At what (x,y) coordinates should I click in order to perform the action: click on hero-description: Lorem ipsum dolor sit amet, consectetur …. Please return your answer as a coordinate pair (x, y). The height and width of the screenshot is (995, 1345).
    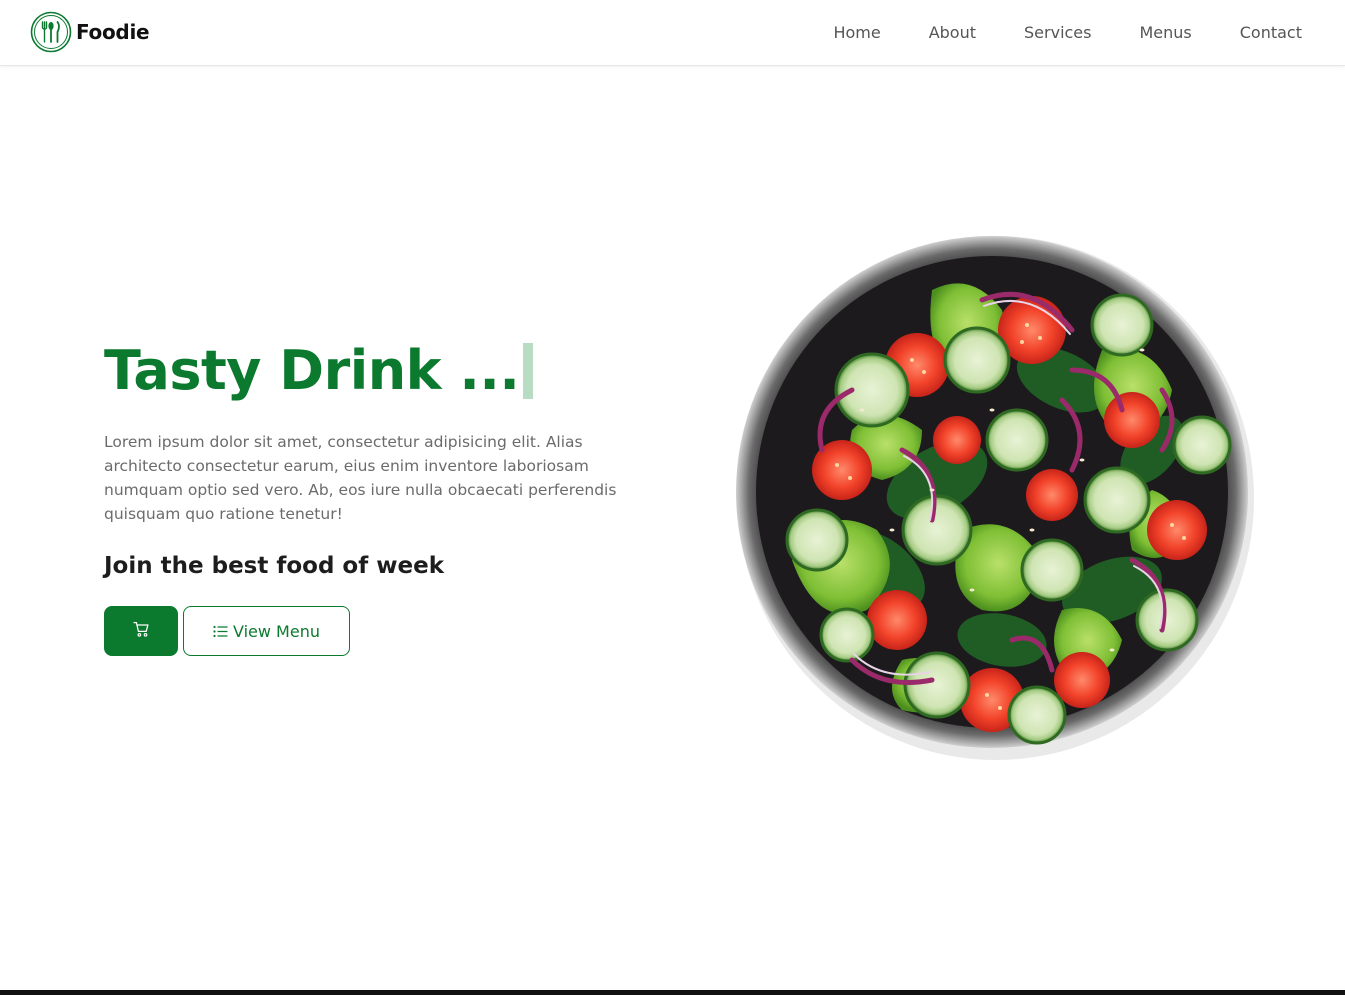
    Looking at the image, I should click on (360, 478).